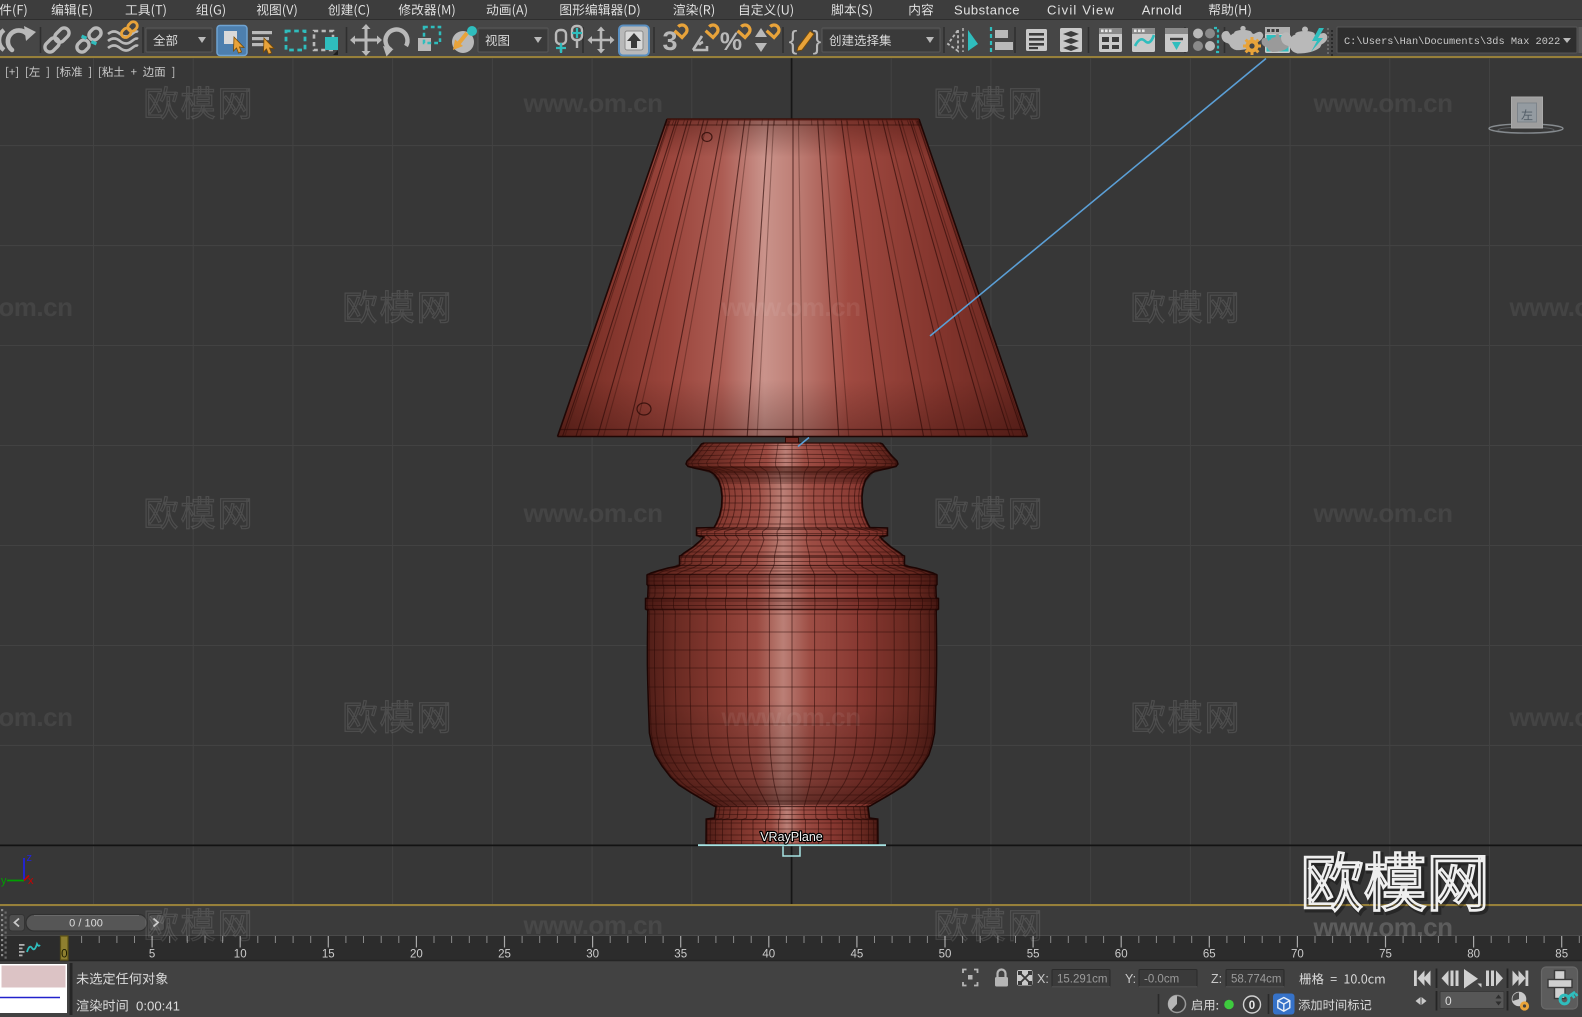 The image size is (1582, 1017). I want to click on svg-text: 45, so click(857, 955).